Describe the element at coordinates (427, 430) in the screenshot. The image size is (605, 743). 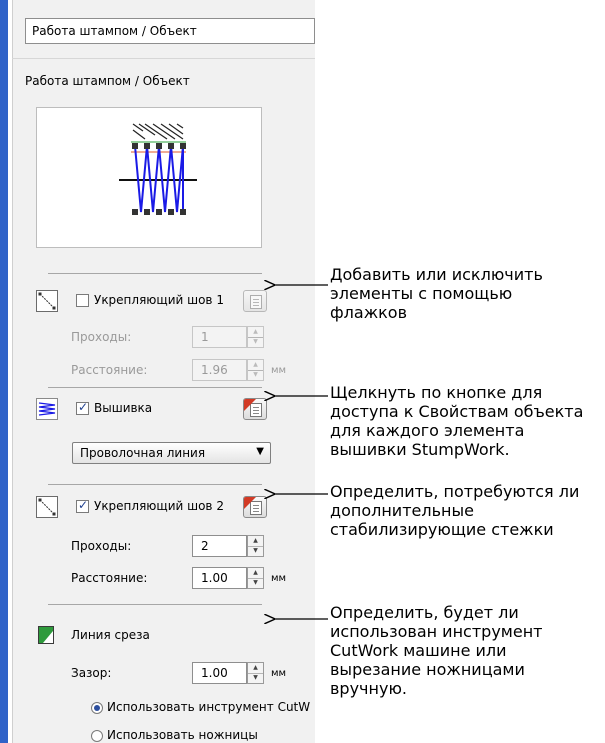
I see `callout-line: для каждого элемента` at that location.